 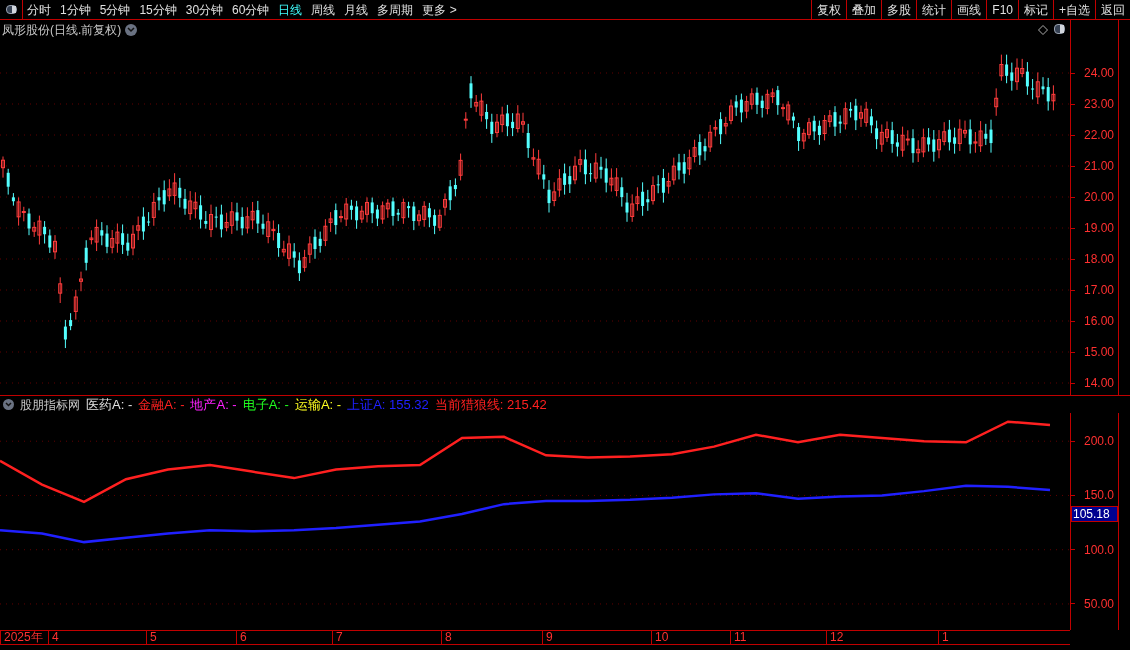 What do you see at coordinates (738, 637) in the screenshot?
I see `date-label: 11` at bounding box center [738, 637].